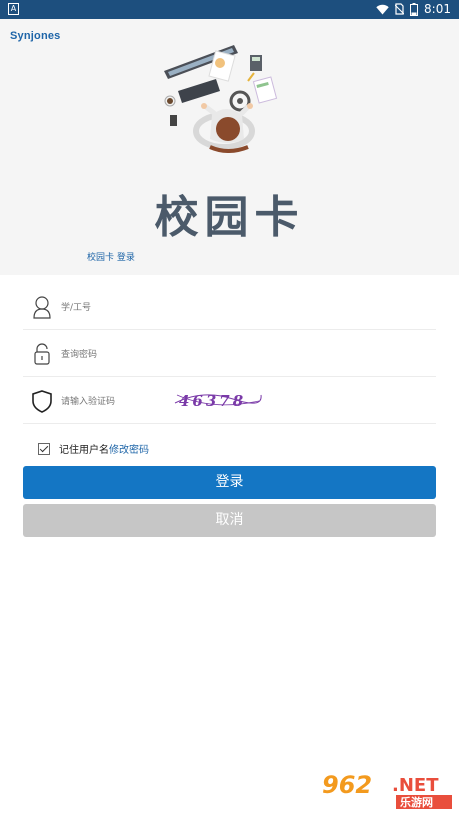 The image size is (459, 816). What do you see at coordinates (229, 306) in the screenshot?
I see `id-field: 学/工号` at bounding box center [229, 306].